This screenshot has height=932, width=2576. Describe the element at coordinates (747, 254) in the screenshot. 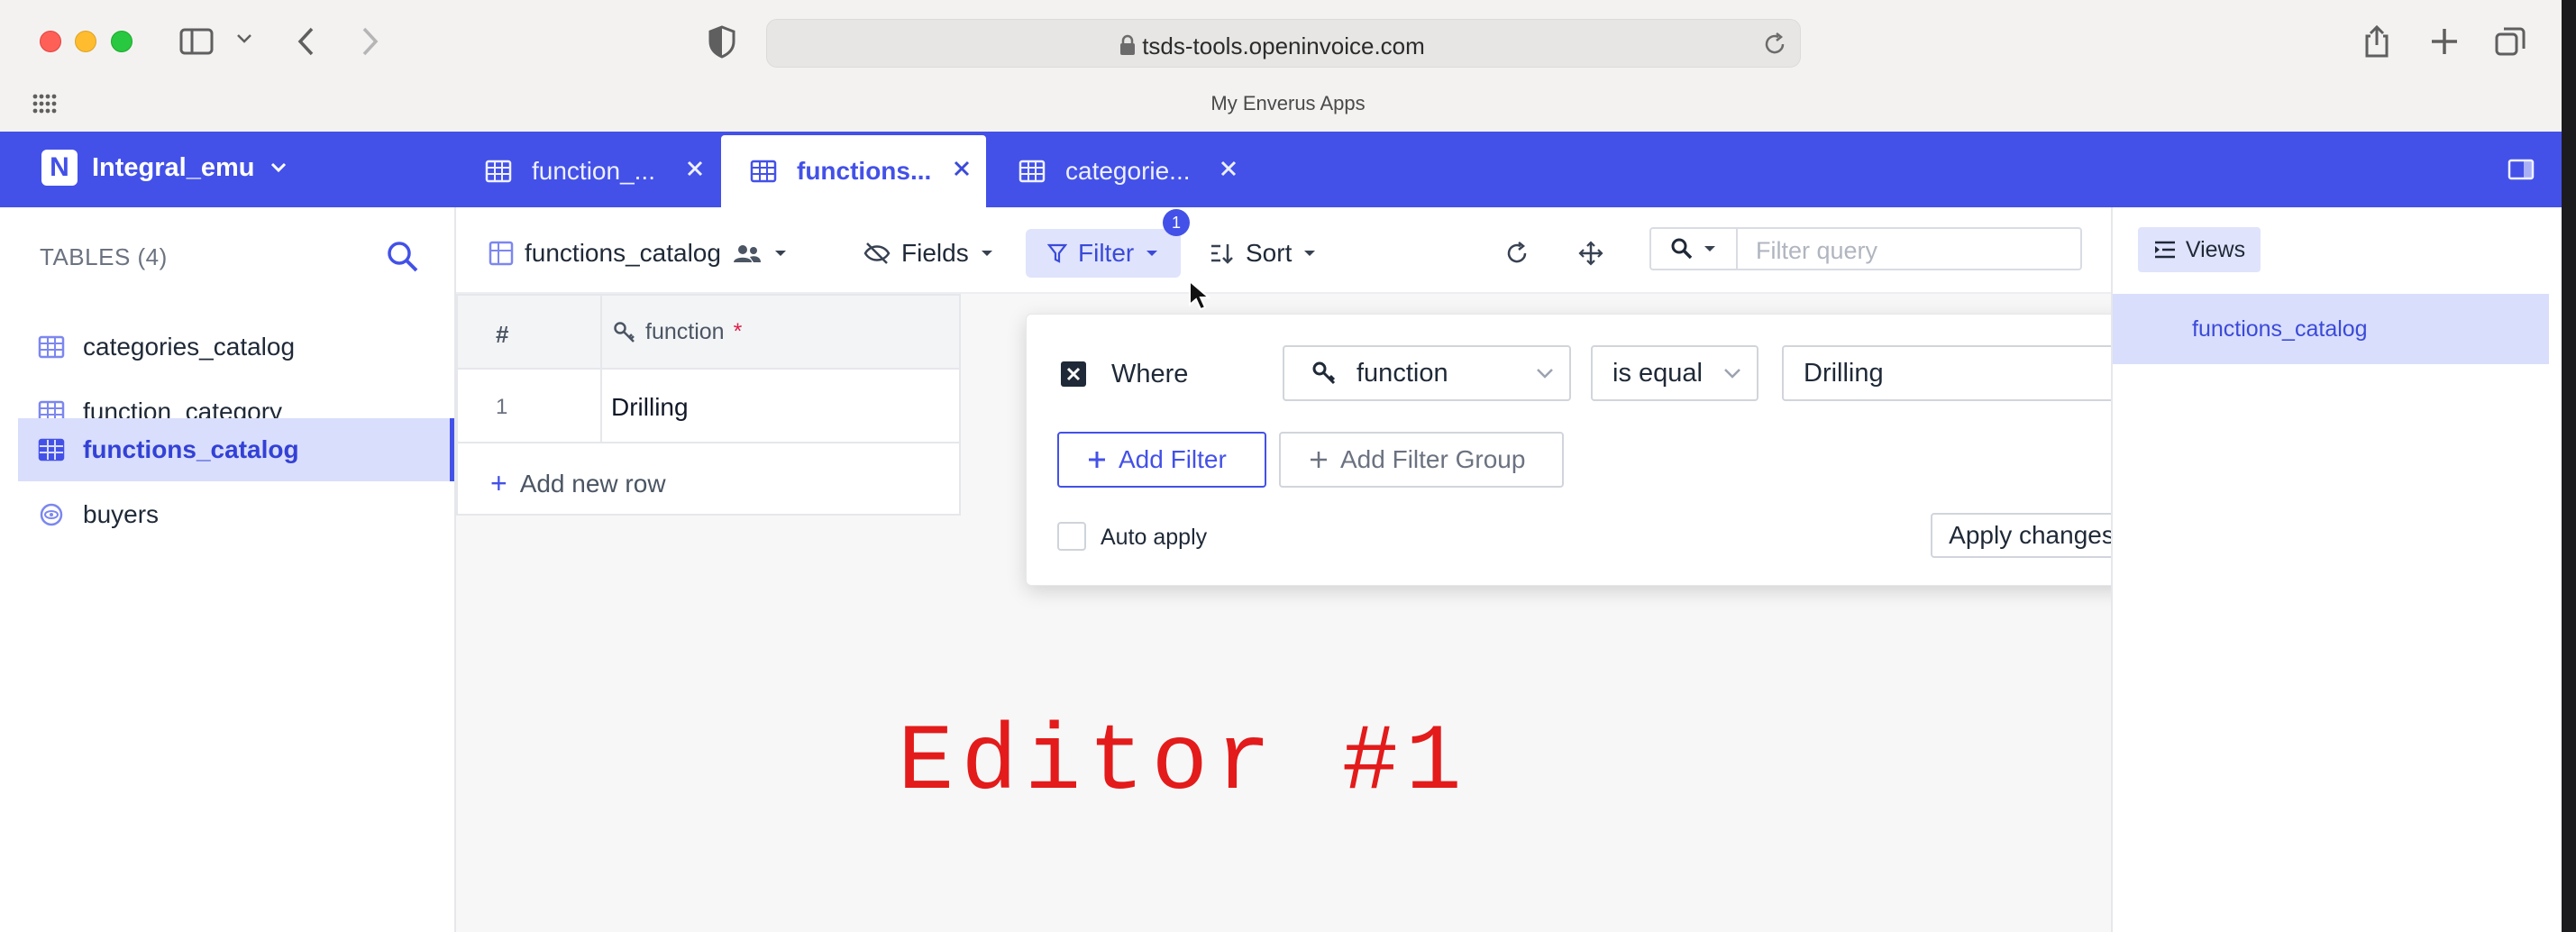

I see `users-icon` at that location.